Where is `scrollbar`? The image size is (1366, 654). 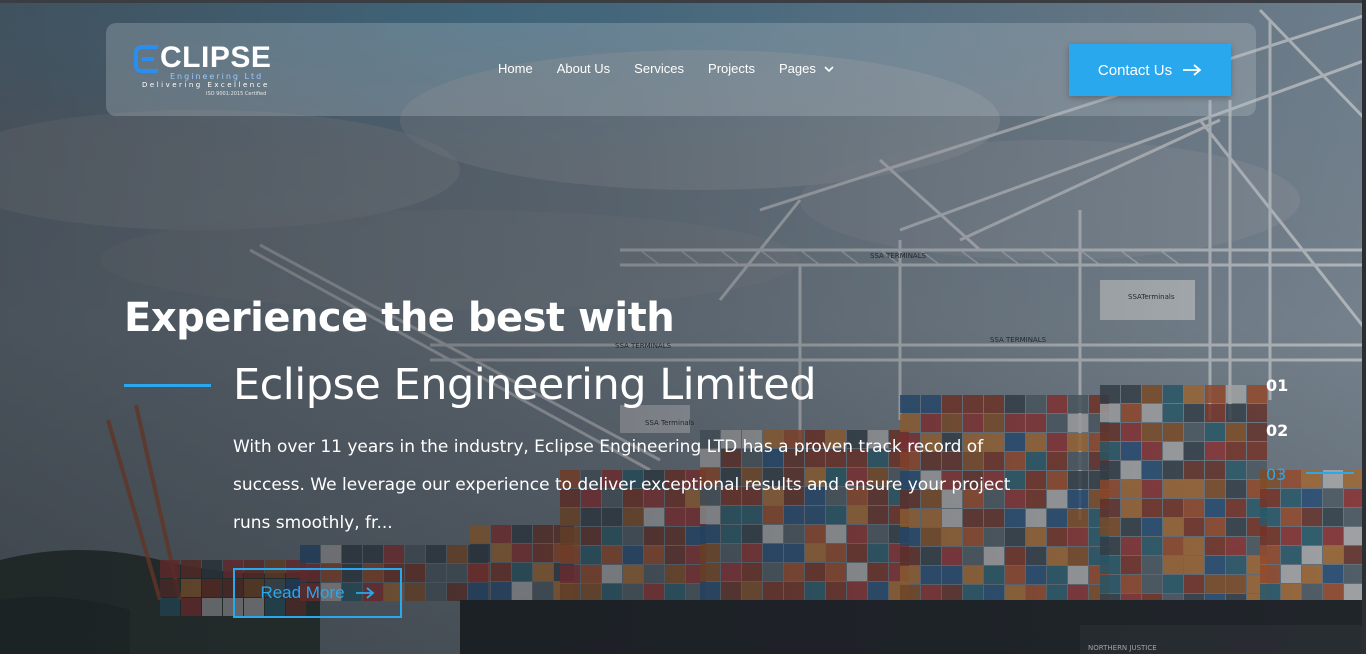
scrollbar is located at coordinates (1364, 327).